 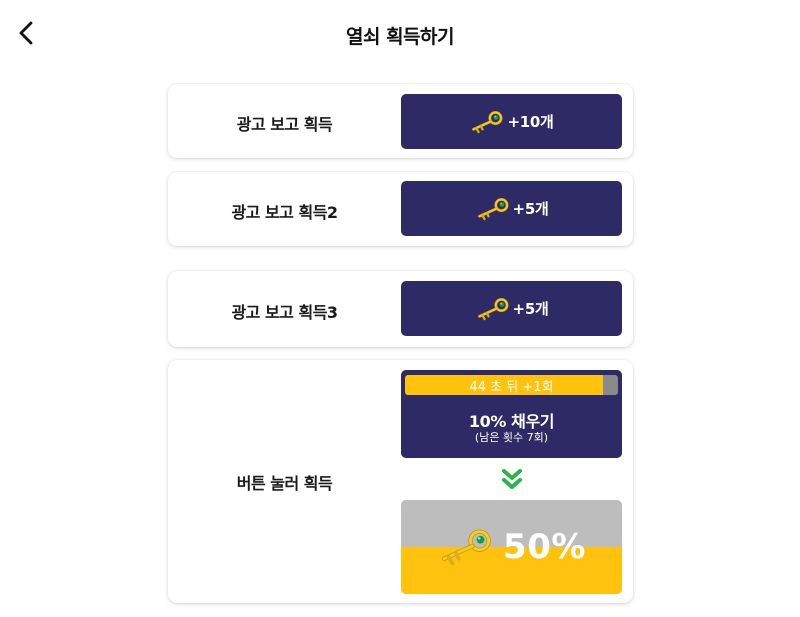 What do you see at coordinates (284, 124) in the screenshot?
I see `reward-card-label: 광고 보고 획득` at bounding box center [284, 124].